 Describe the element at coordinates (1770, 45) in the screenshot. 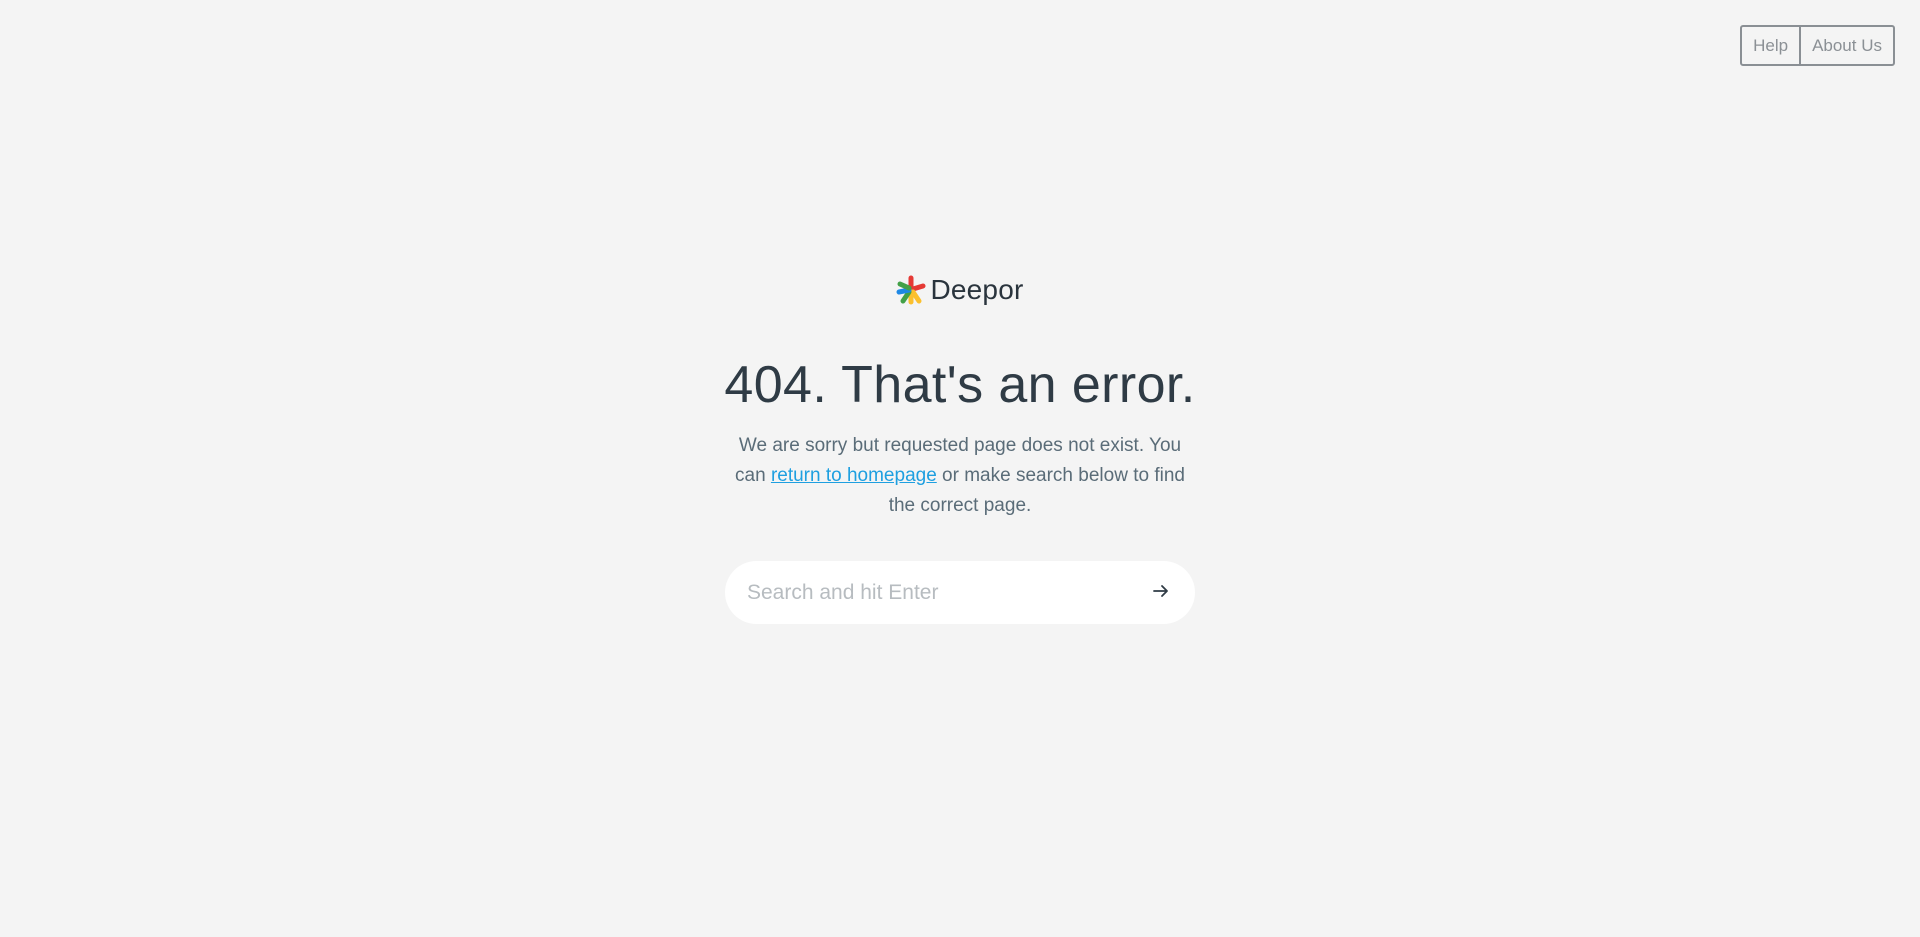

I see `help-button: Help` at that location.